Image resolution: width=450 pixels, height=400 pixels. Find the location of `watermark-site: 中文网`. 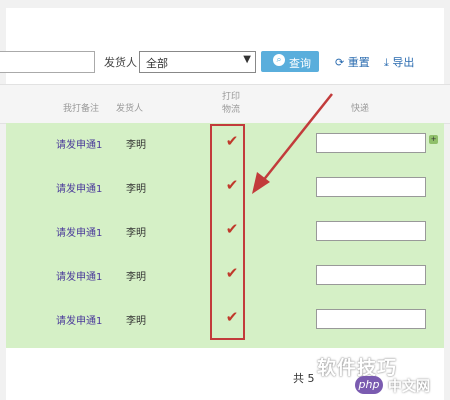

watermark-site: 中文网 is located at coordinates (409, 387).